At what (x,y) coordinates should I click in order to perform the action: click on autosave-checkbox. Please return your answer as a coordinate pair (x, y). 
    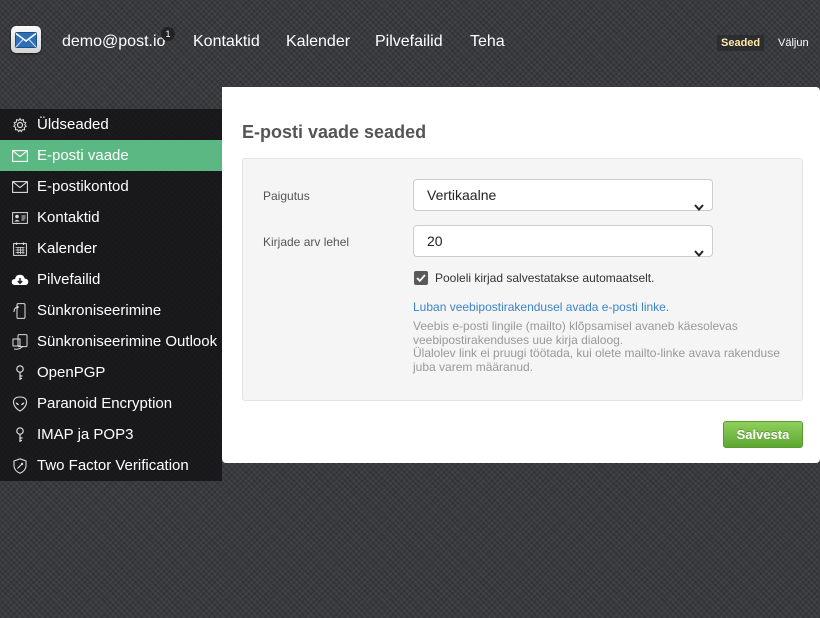
    Looking at the image, I should click on (421, 278).